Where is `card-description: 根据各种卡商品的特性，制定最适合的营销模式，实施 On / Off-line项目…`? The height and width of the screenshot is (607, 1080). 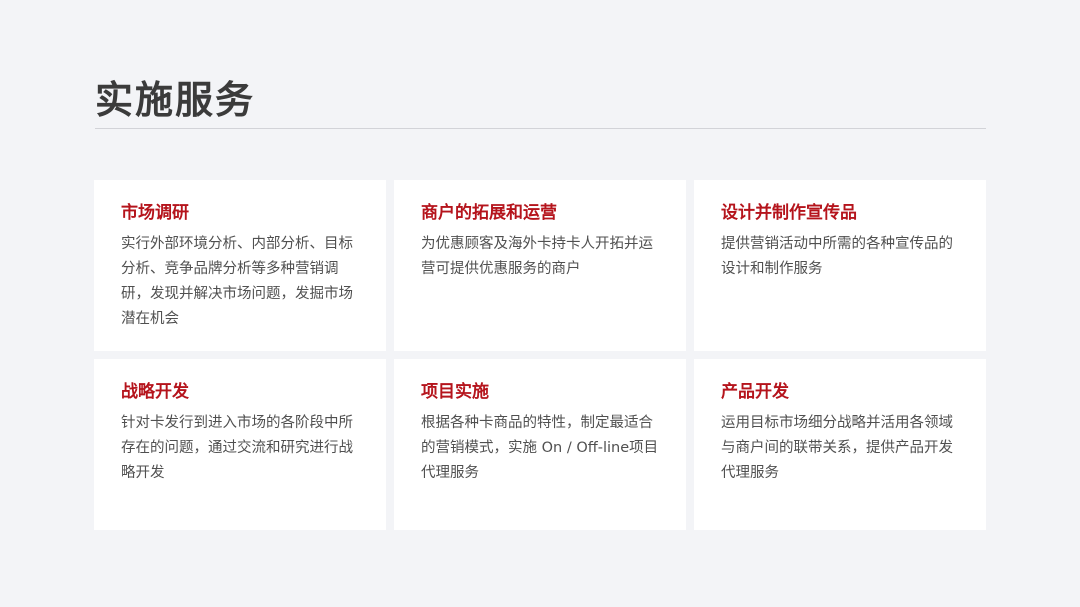 card-description: 根据各种卡商品的特性，制定最适合的营销模式，实施 On / Off-line项目… is located at coordinates (540, 448).